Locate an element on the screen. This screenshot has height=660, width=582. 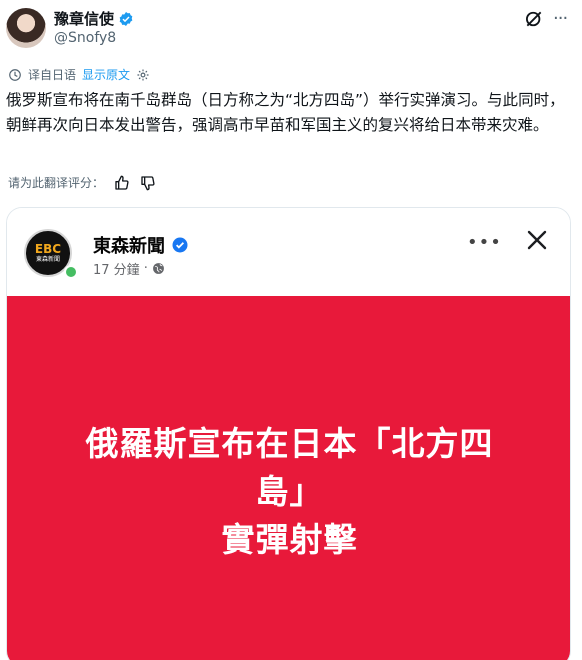
post-meta: 17 分鐘 · is located at coordinates (129, 268).